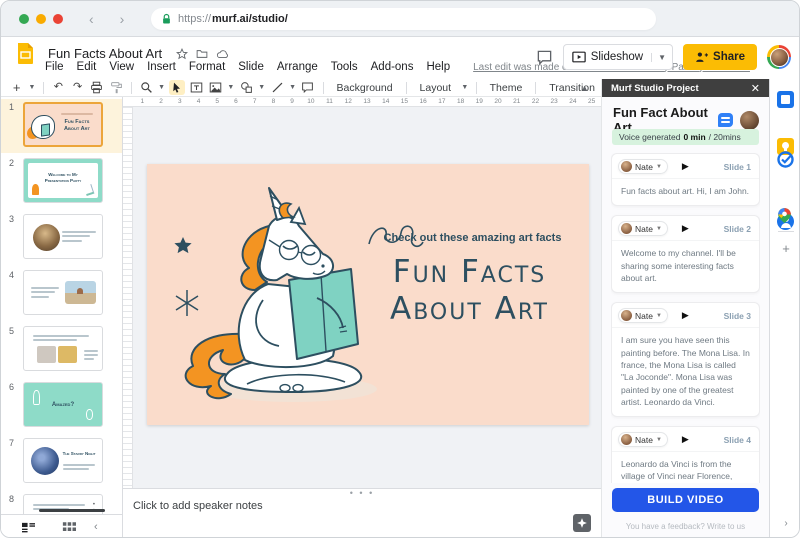 This screenshot has height=538, width=800. Describe the element at coordinates (231, 87) in the screenshot. I see `image-caret: ▼` at that location.